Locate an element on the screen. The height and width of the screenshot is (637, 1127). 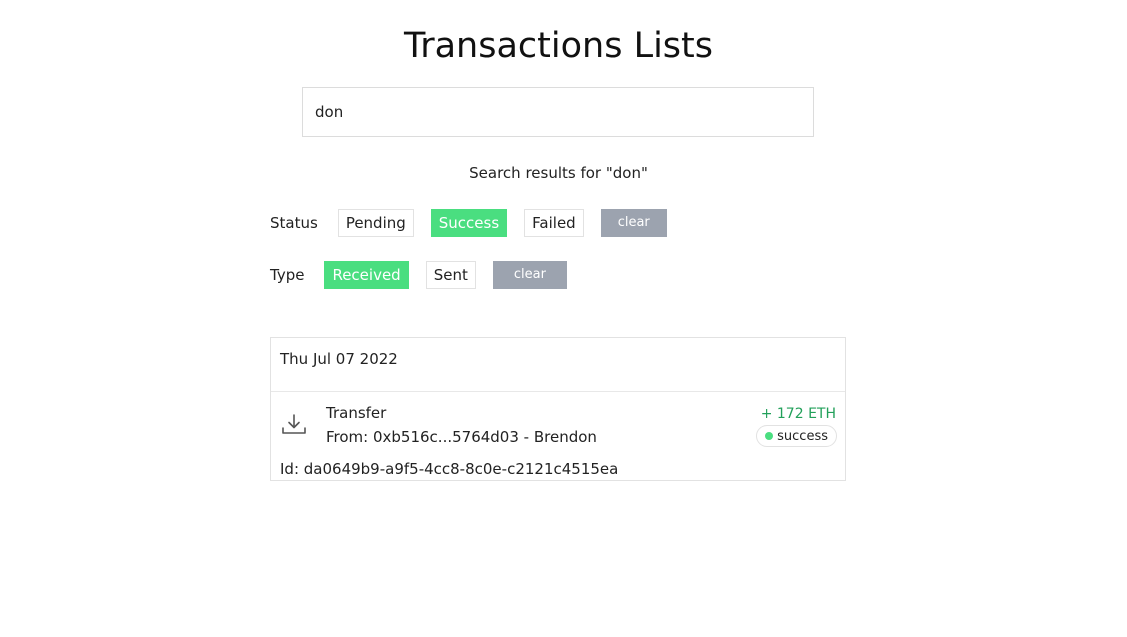
page-title: Transactions Lists is located at coordinates (558, 46).